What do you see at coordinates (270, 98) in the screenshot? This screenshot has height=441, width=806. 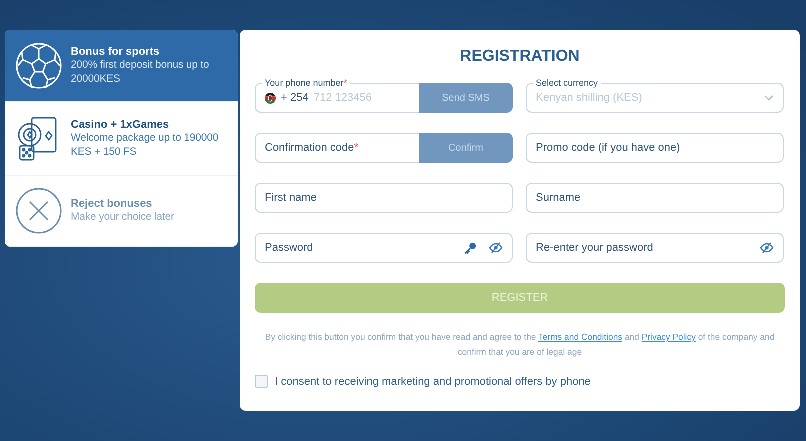 I see `flag-icon` at bounding box center [270, 98].